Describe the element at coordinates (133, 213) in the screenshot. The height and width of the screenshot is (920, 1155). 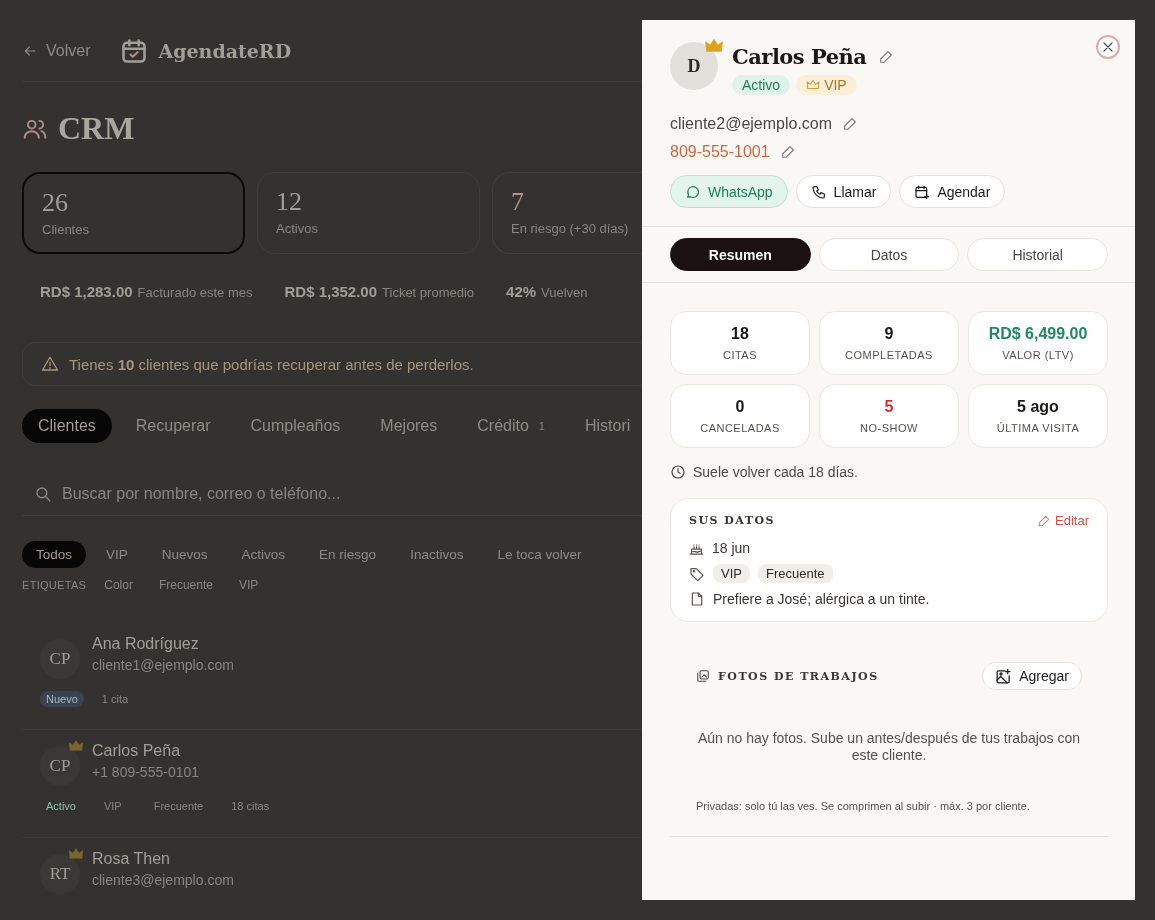
I see `stat-card: 26 Clientes` at that location.